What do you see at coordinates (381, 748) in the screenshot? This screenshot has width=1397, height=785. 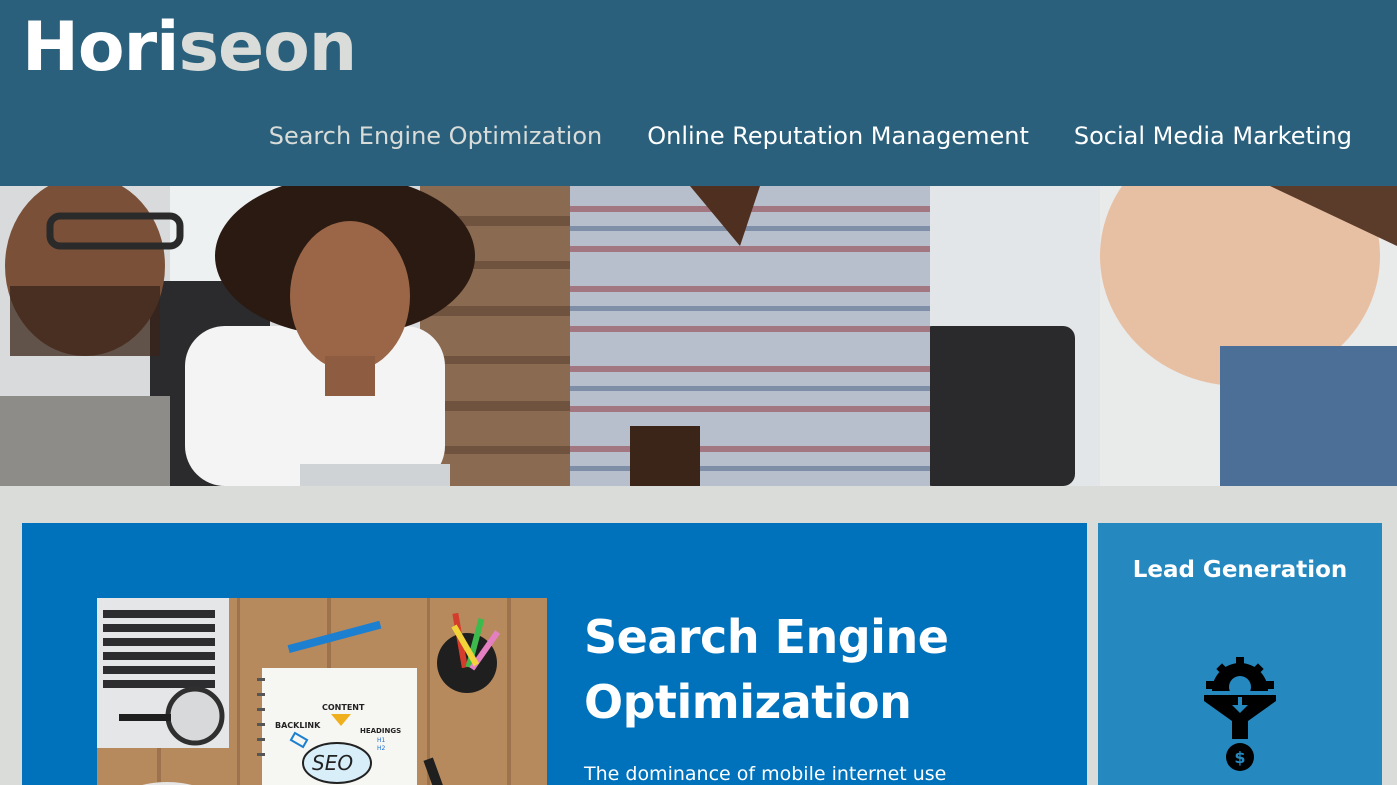 I see `image-label-h2: H2` at bounding box center [381, 748].